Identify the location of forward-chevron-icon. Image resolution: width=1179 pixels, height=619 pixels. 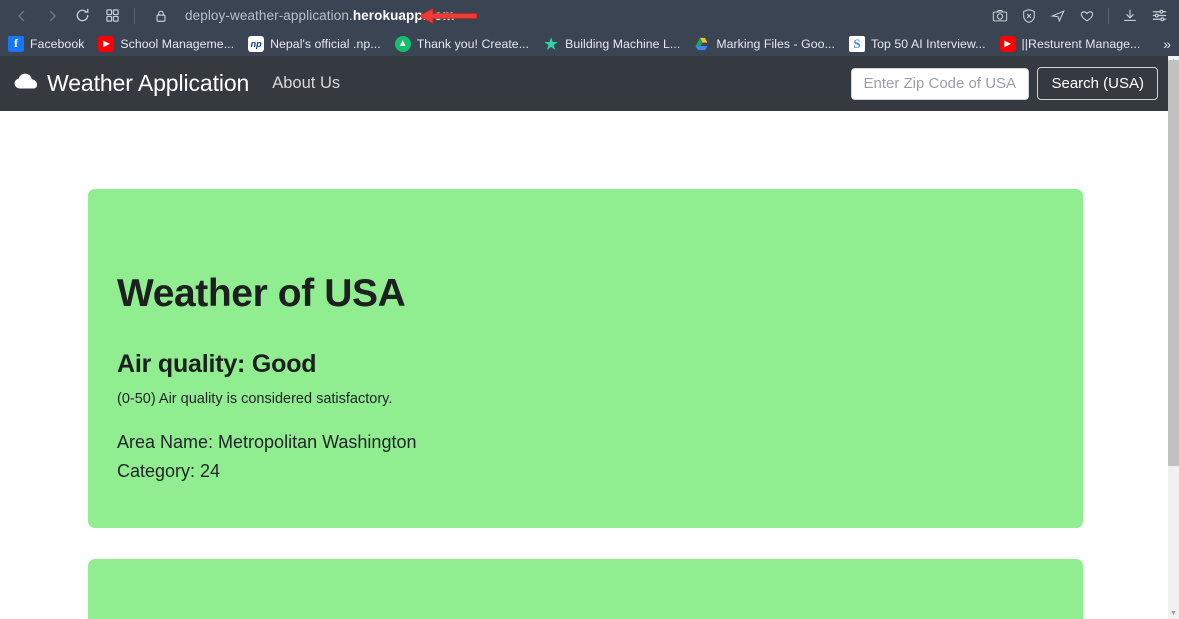
(52, 16).